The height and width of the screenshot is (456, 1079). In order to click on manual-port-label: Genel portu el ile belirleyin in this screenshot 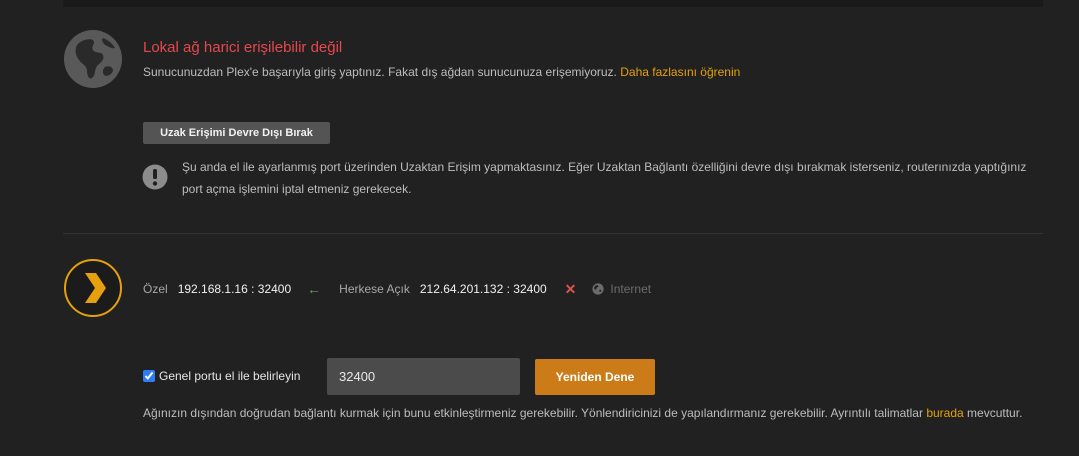, I will do `click(230, 376)`.